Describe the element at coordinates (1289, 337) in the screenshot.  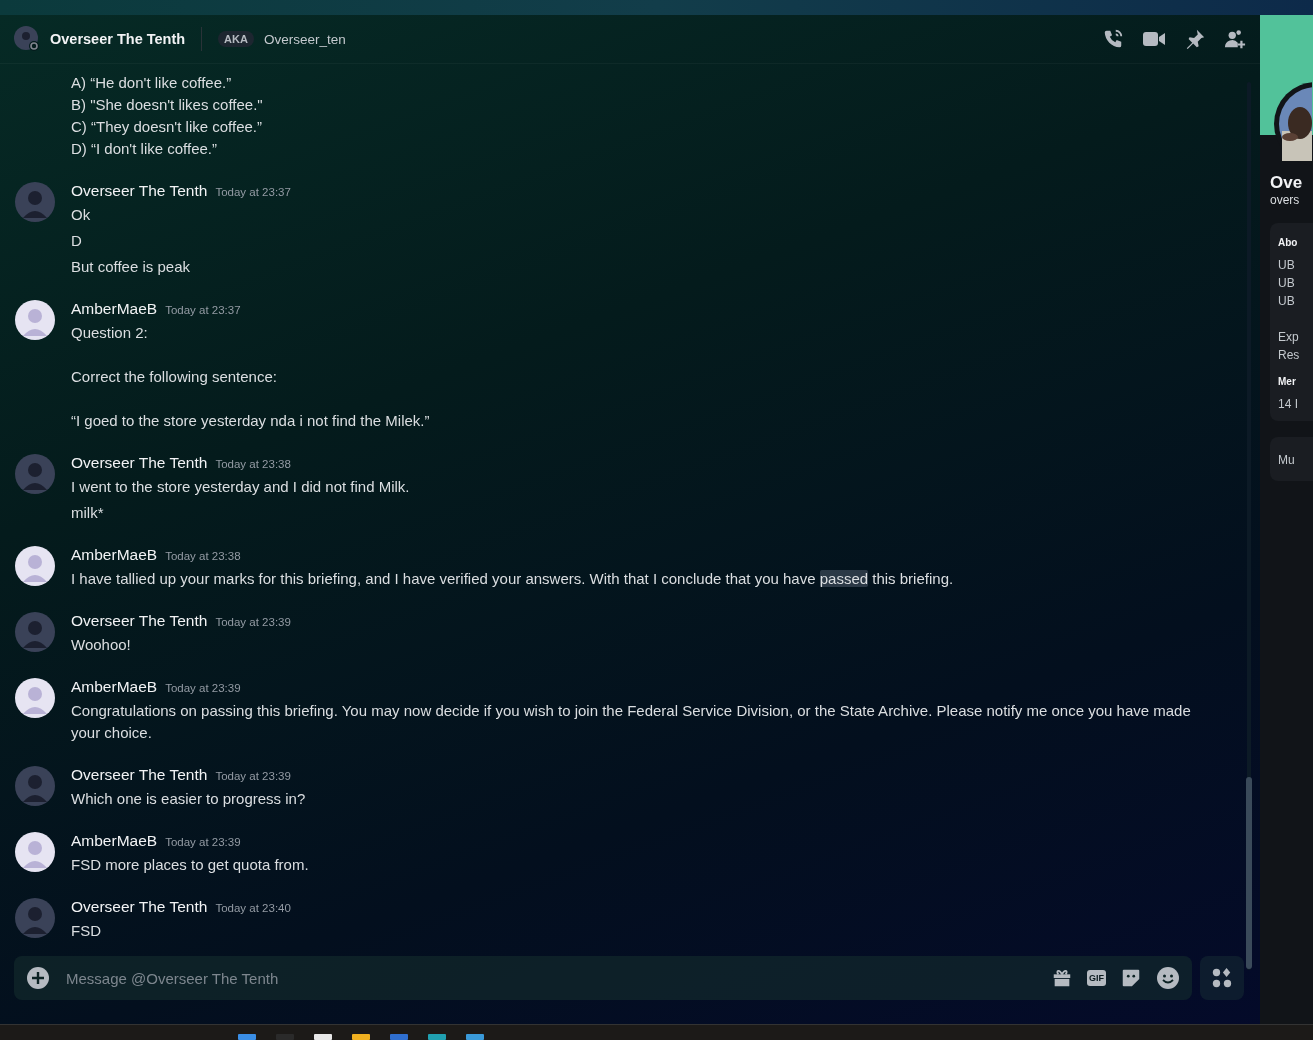
I see `about-text: Exp` at that location.